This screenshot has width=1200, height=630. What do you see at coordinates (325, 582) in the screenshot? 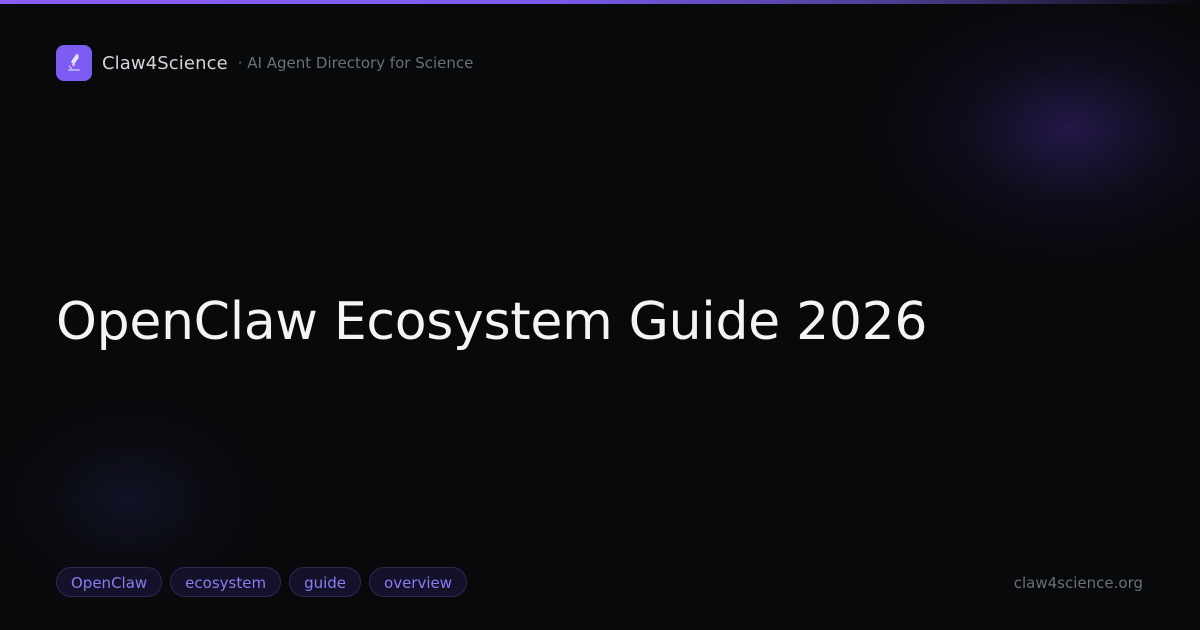
I see `tag-guide: guide` at bounding box center [325, 582].